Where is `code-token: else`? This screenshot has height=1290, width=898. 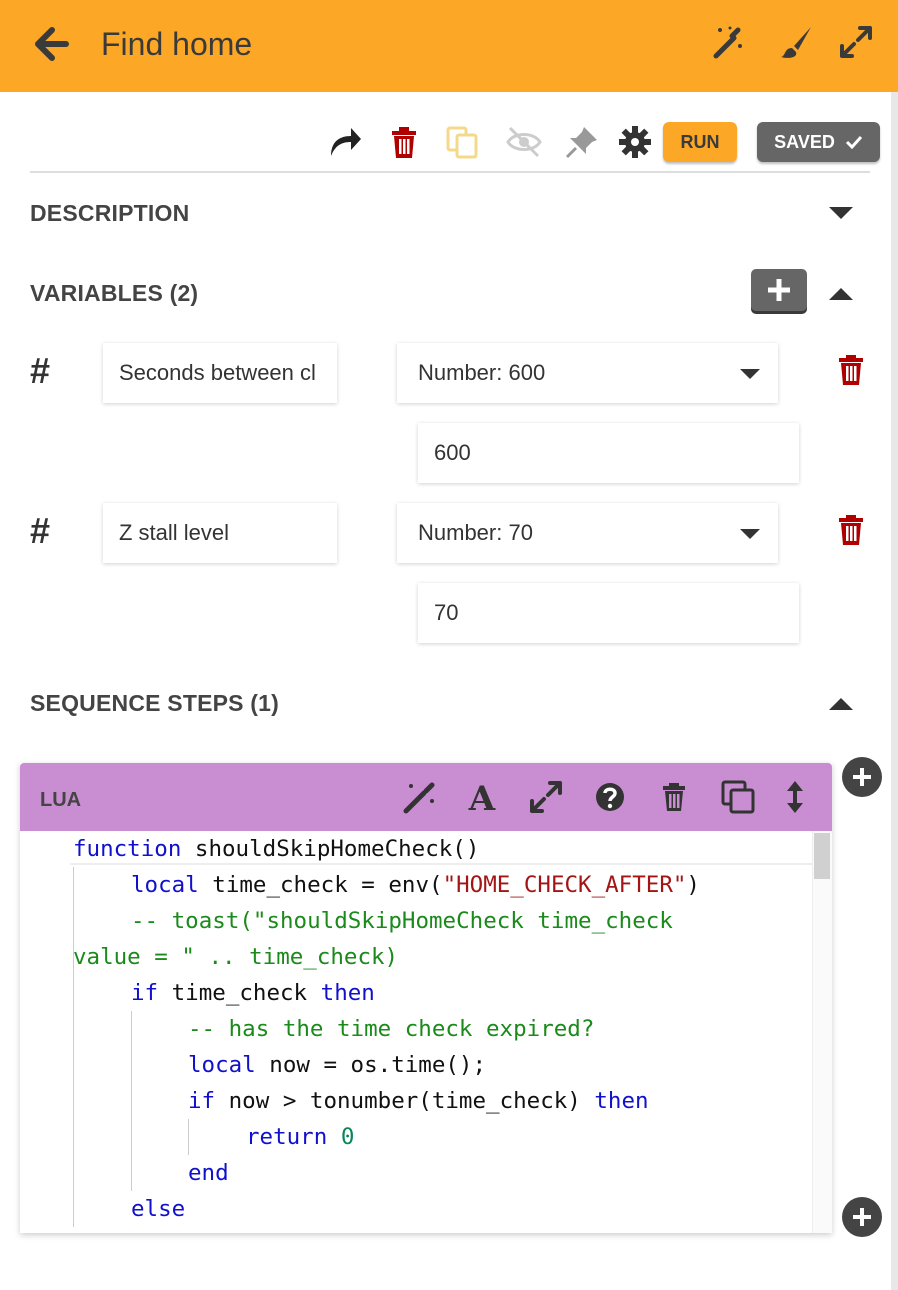 code-token: else is located at coordinates (158, 1209).